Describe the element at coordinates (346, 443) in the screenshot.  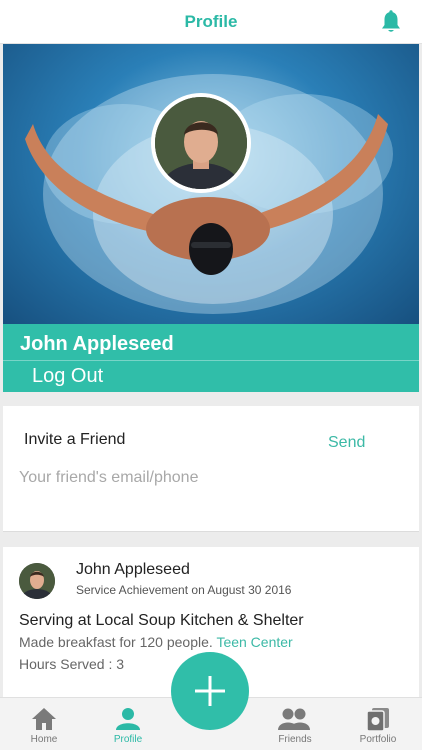
I see `send-button: Send` at that location.